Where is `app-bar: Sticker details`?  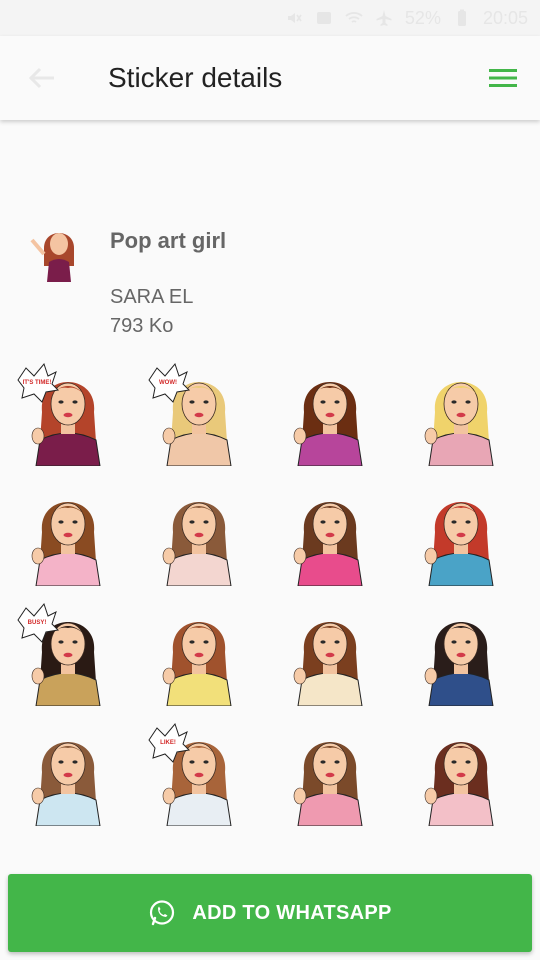 app-bar: Sticker details is located at coordinates (270, 78).